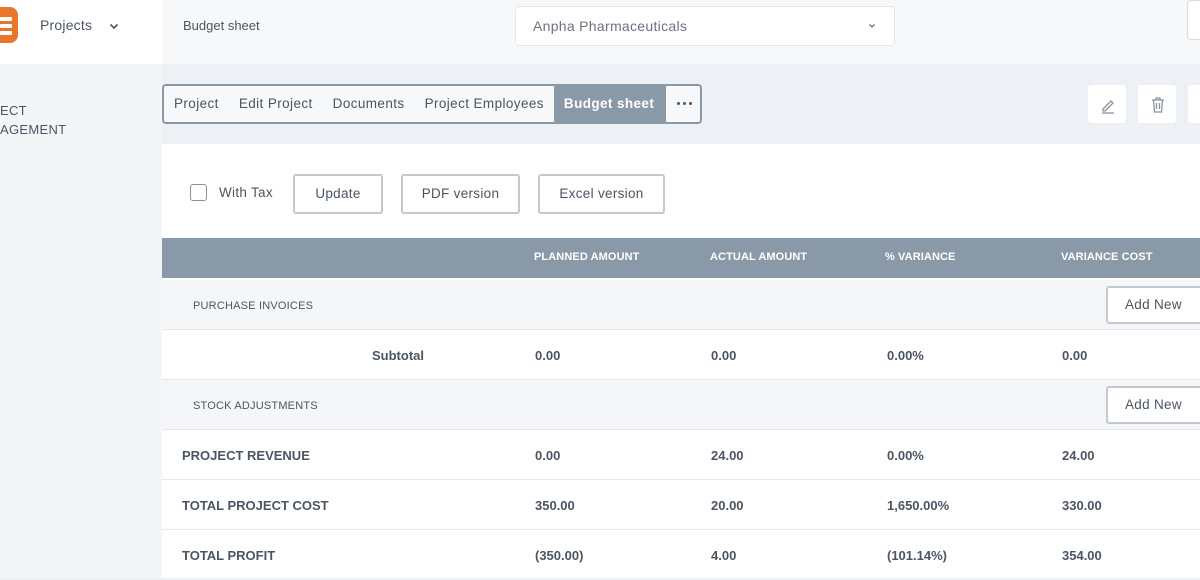 The image size is (1200, 580). What do you see at coordinates (33, 120) in the screenshot?
I see `sidebar-section-label: ECT AGEMENT` at bounding box center [33, 120].